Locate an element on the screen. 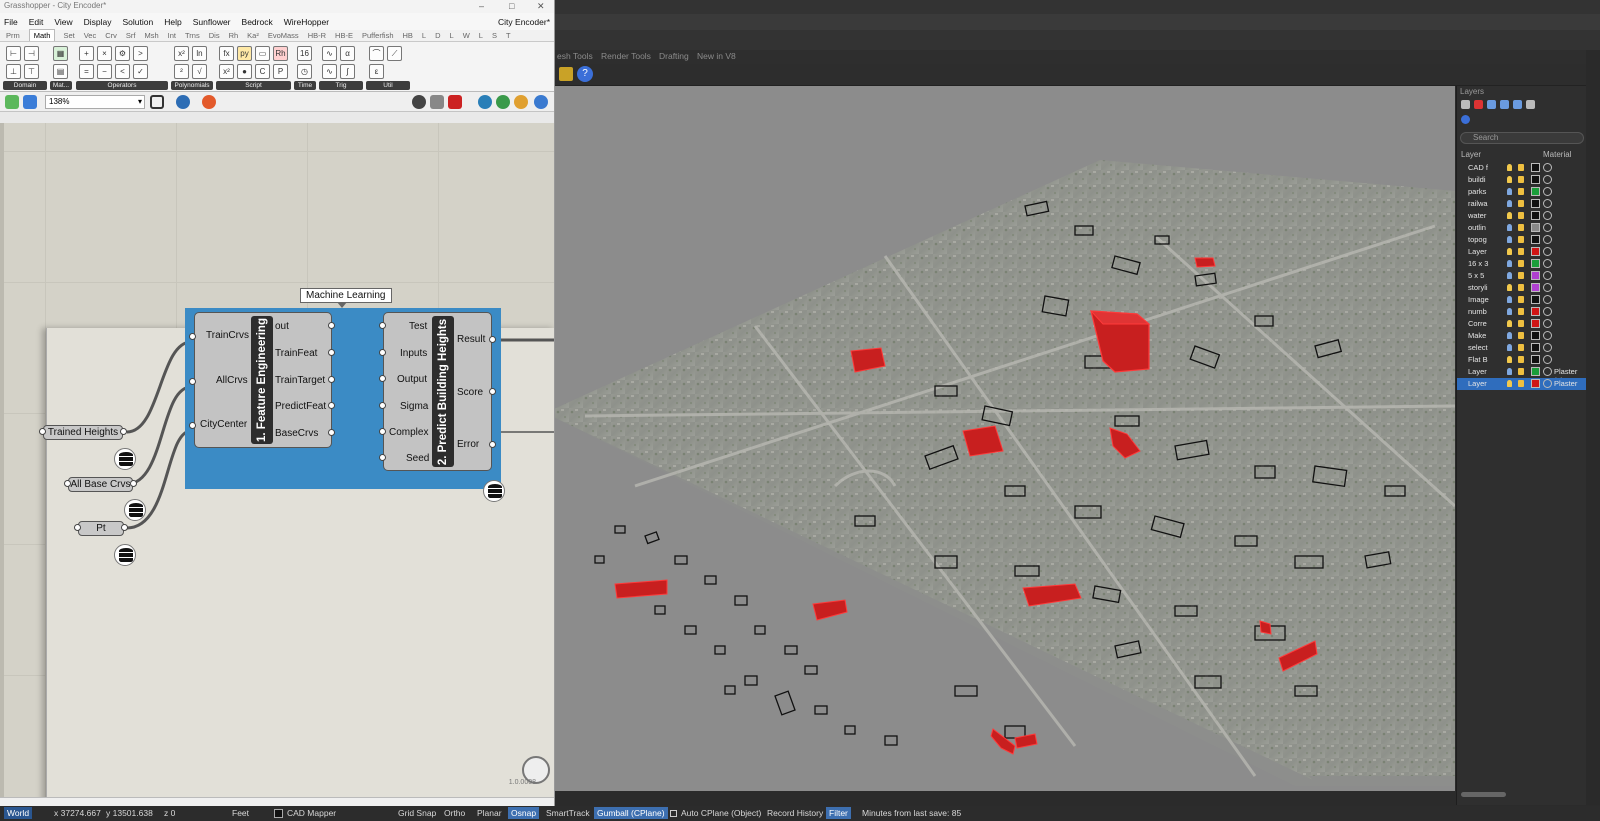 The height and width of the screenshot is (821, 1600). grip-all-base-crvs-in is located at coordinates (67, 483).